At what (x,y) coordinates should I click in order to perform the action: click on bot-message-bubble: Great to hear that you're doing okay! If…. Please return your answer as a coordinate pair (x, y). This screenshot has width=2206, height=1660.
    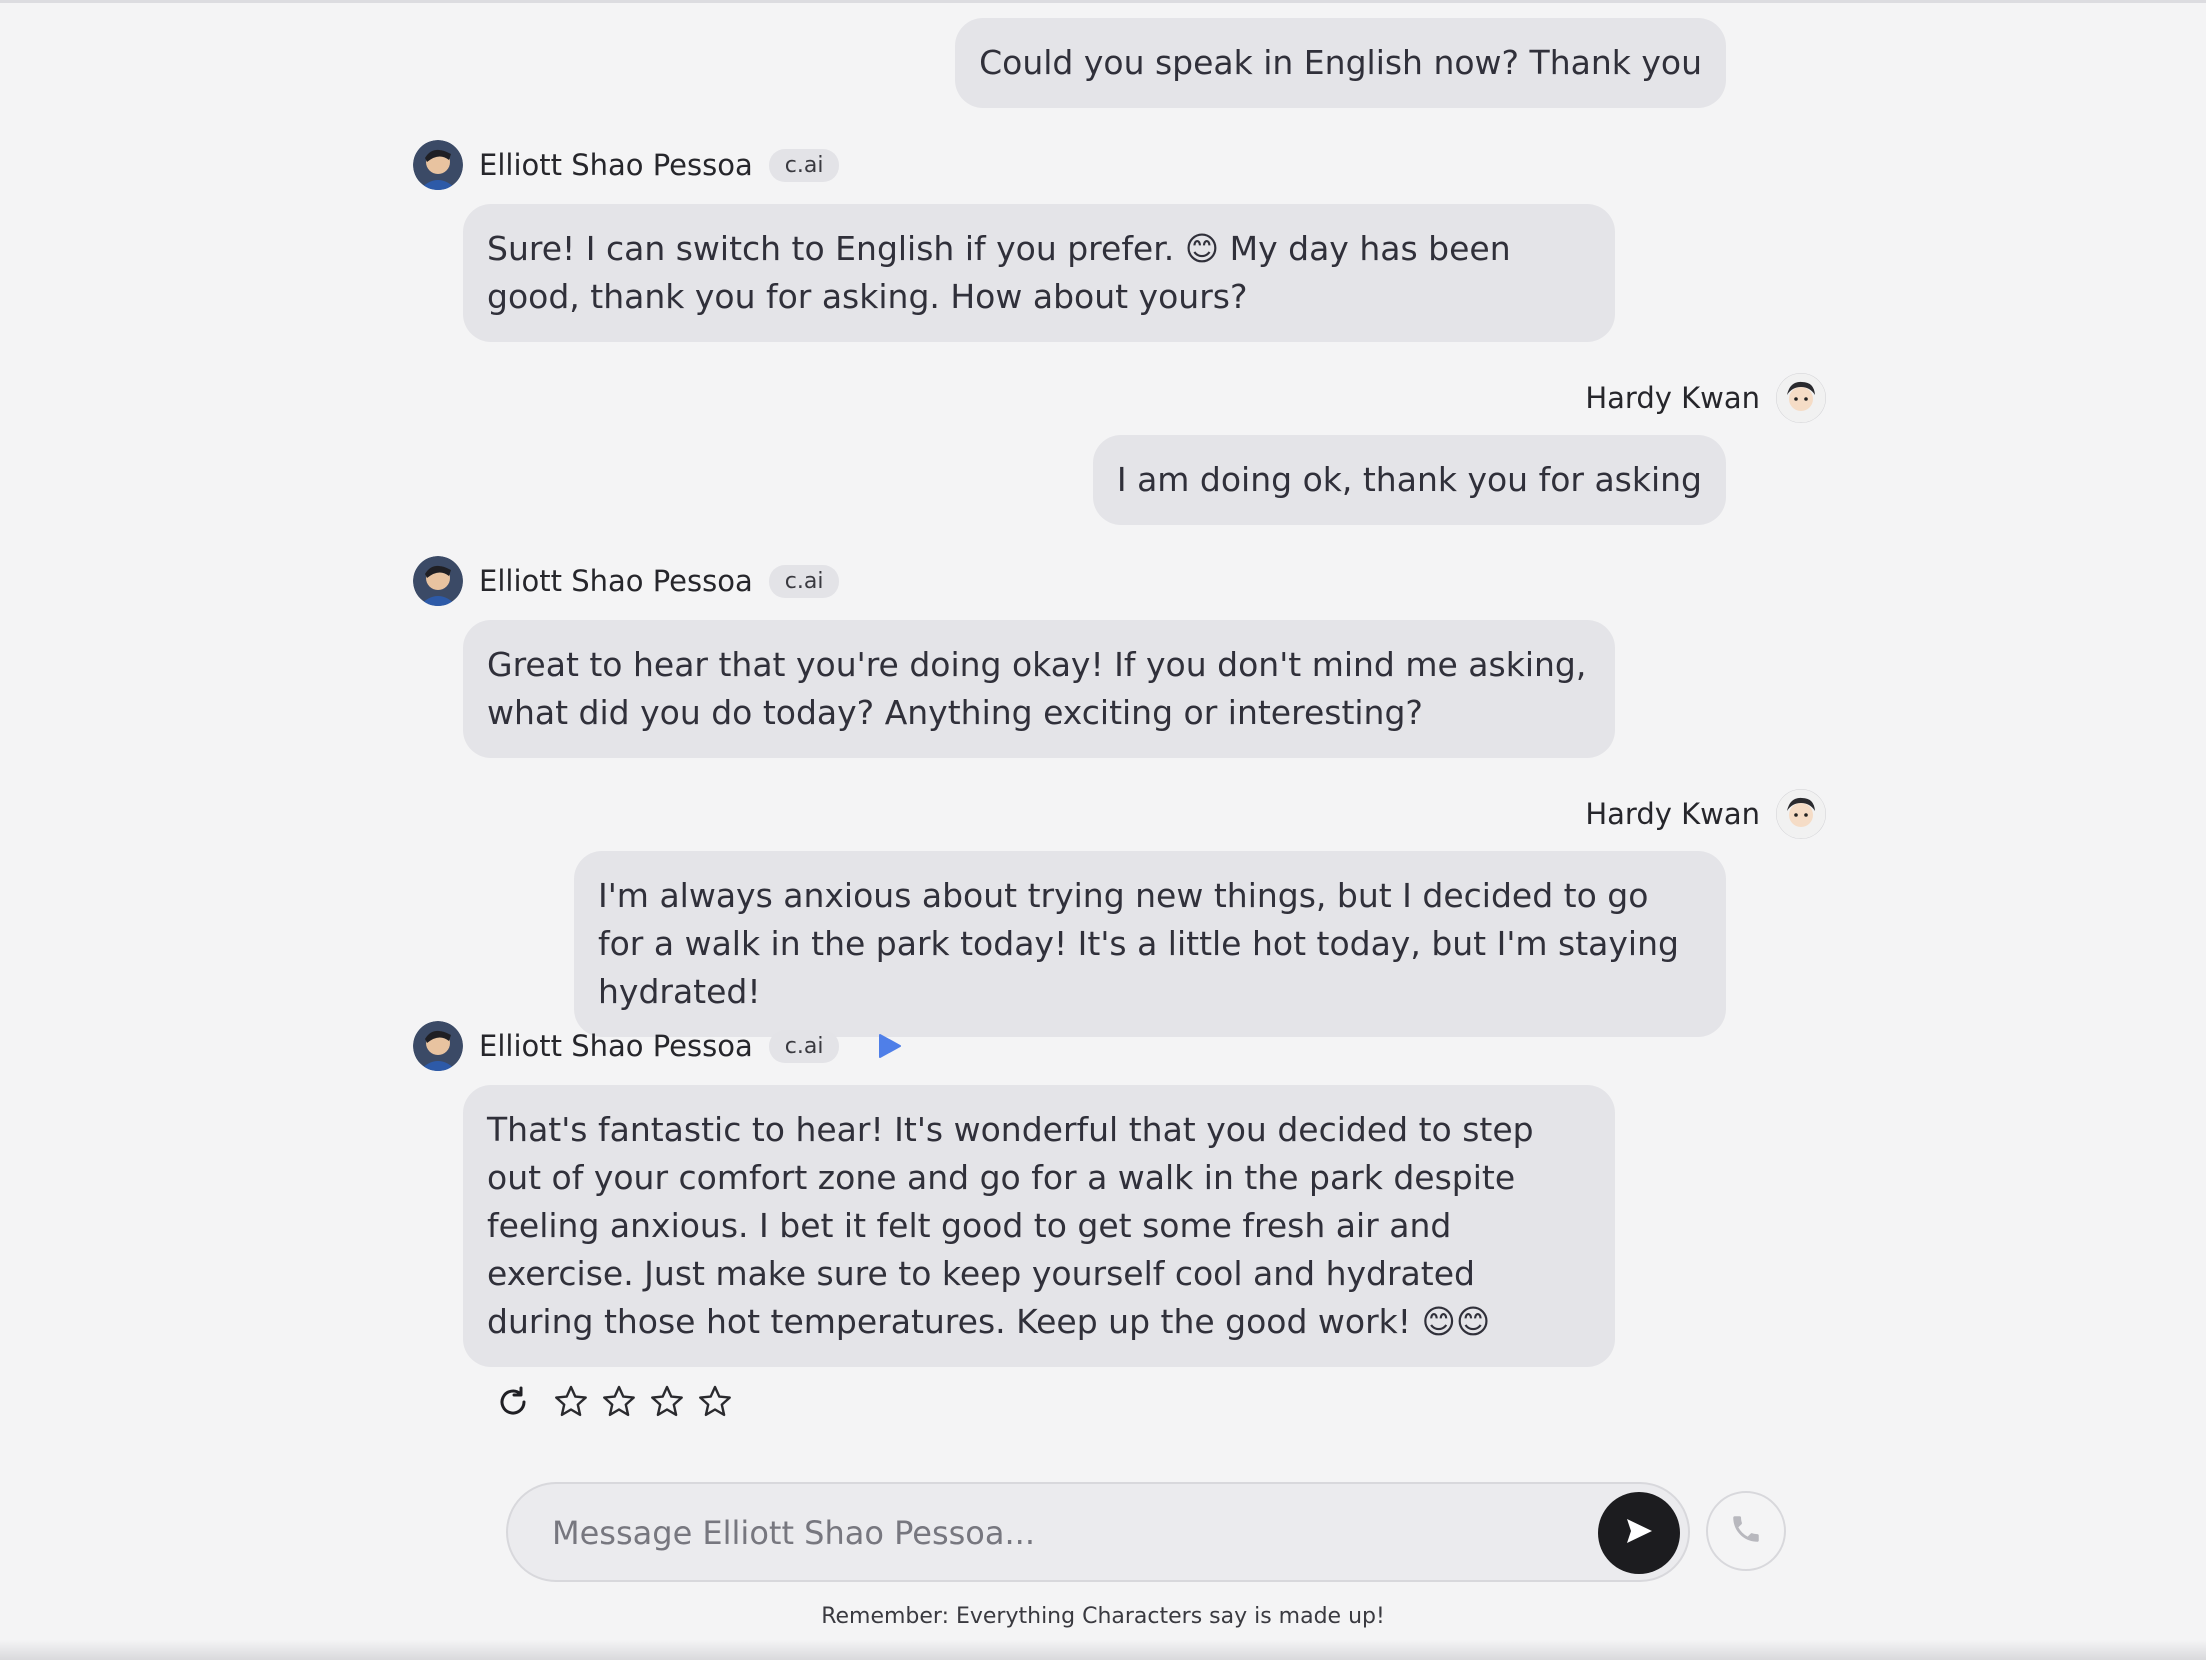
    Looking at the image, I should click on (1039, 689).